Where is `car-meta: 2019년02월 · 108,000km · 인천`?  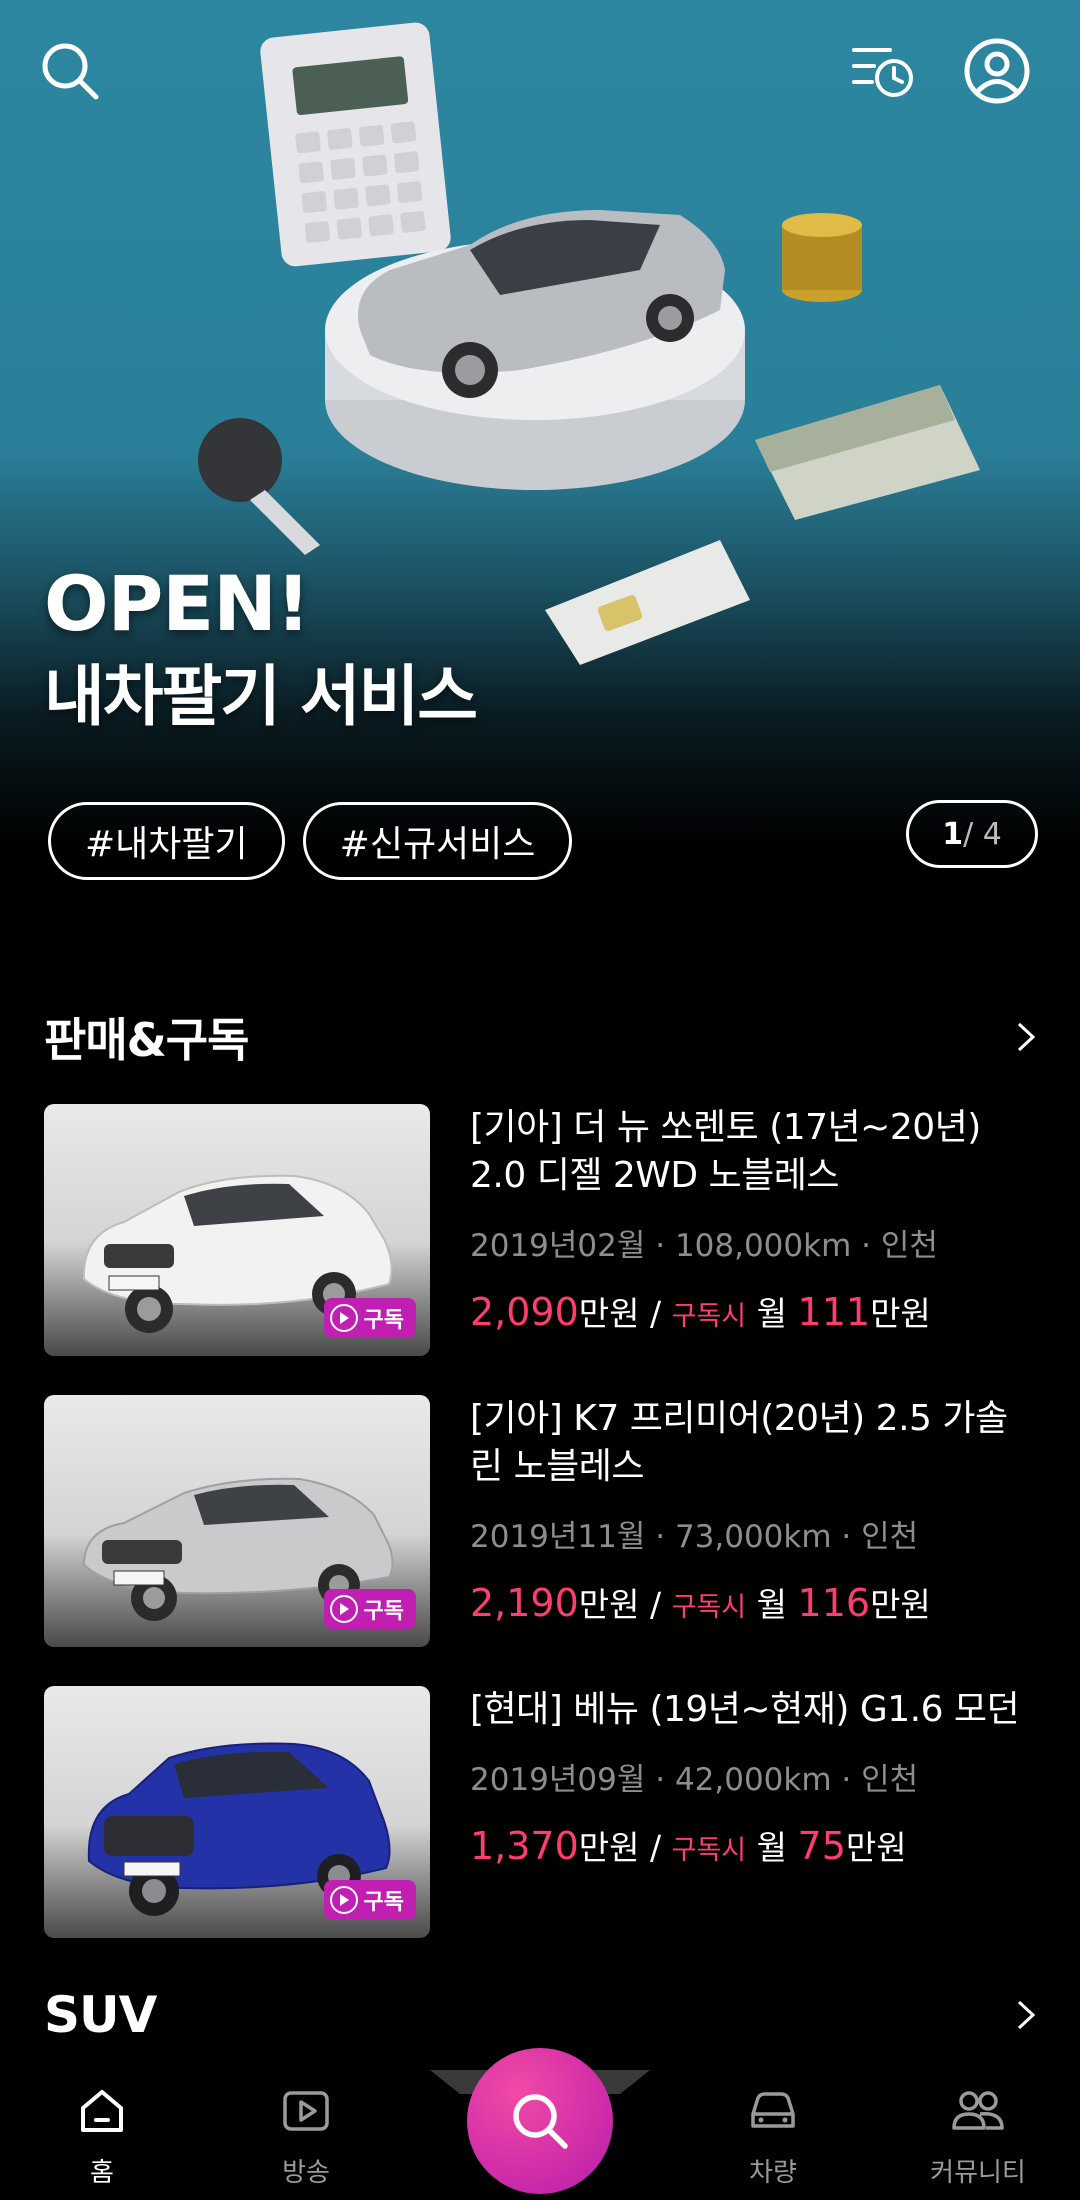 car-meta: 2019년02월 · 108,000km · 인천 is located at coordinates (704, 1246).